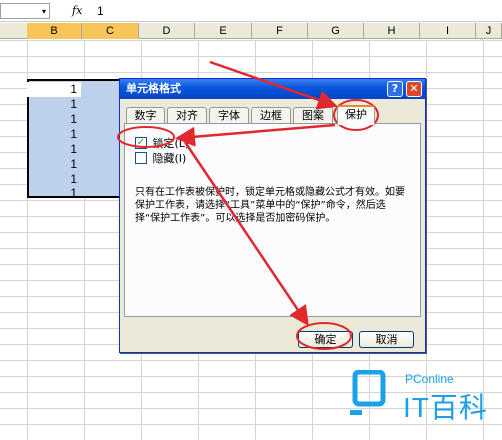 This screenshot has width=502, height=440. Describe the element at coordinates (167, 31) in the screenshot. I see `column-header-d: D` at that location.